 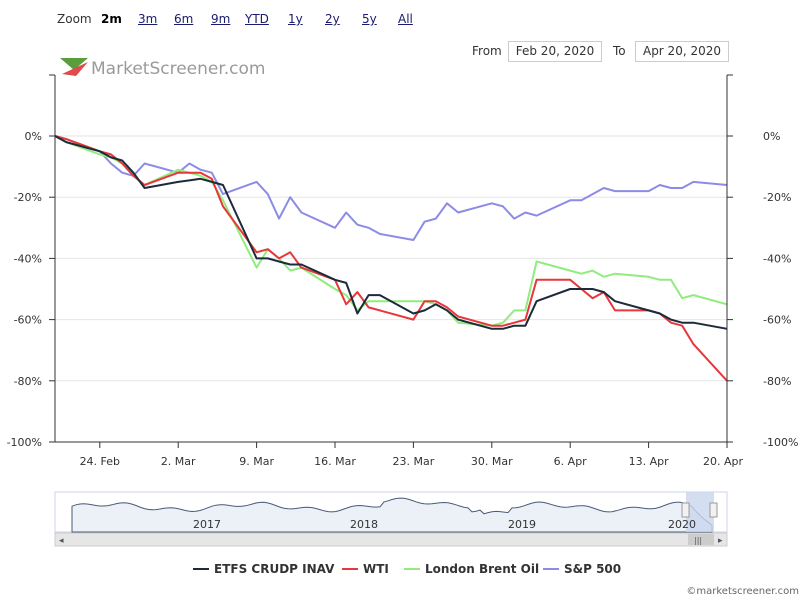 What do you see at coordinates (649, 461) in the screenshot?
I see `x-tick-label: 13. Apr` at bounding box center [649, 461].